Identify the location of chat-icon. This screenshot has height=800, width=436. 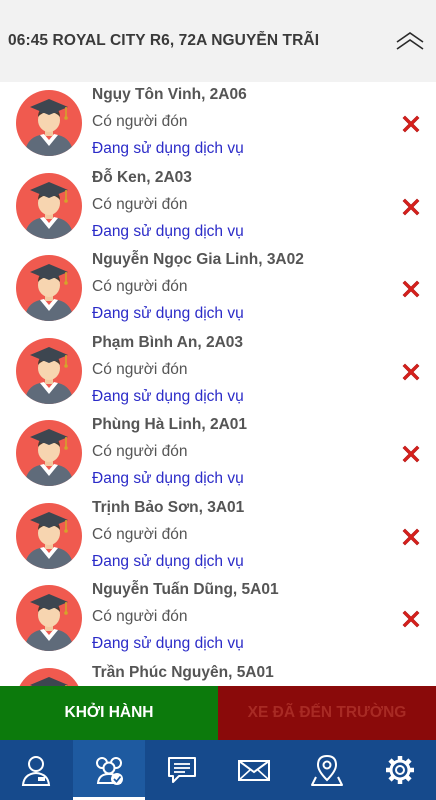
(181, 770).